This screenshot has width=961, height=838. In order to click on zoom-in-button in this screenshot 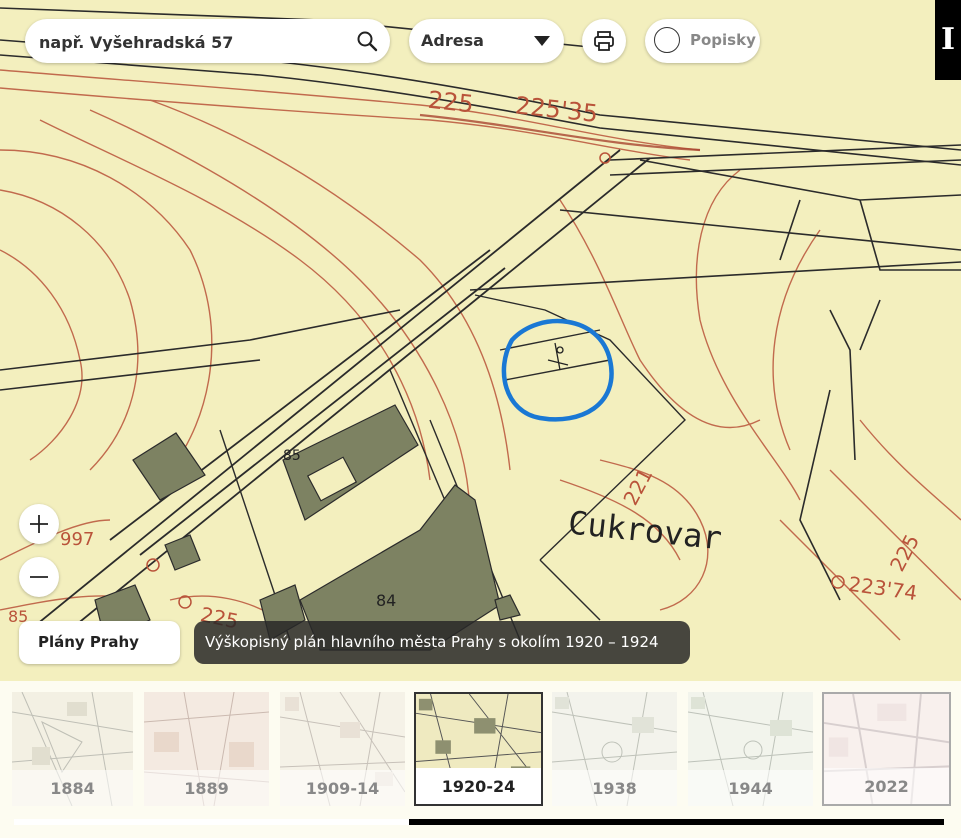, I will do `click(39, 524)`.